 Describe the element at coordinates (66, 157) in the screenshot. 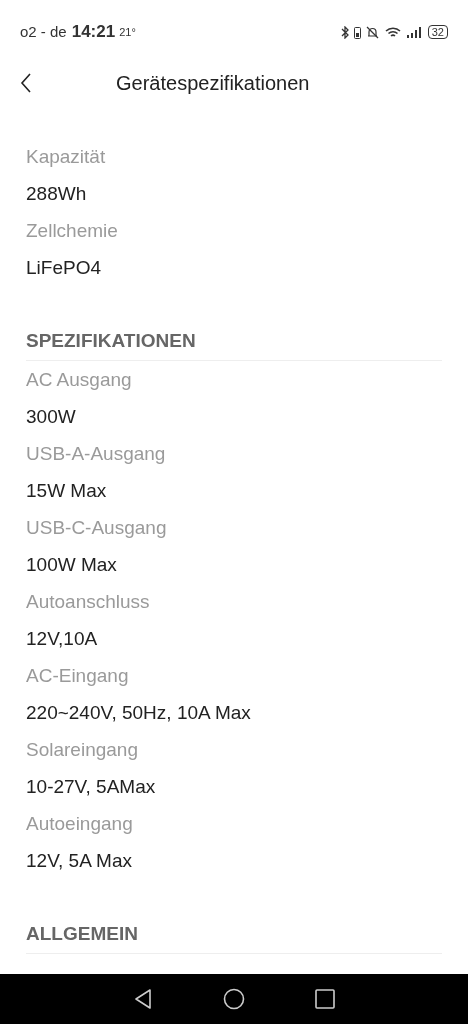

I see `spec-label: Kapazität` at that location.